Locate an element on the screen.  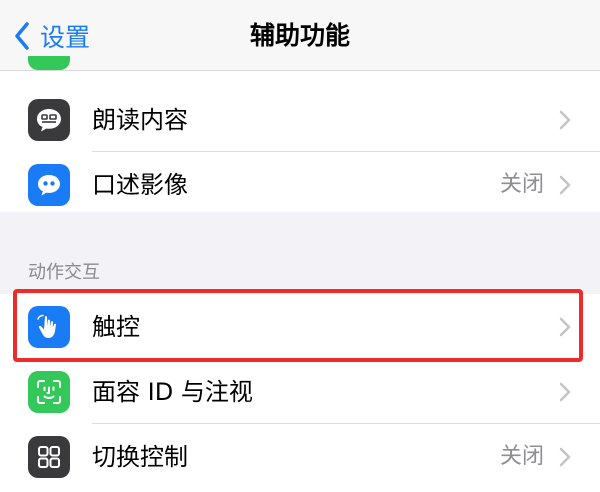
list-item-touch: 触控 is located at coordinates (300, 326).